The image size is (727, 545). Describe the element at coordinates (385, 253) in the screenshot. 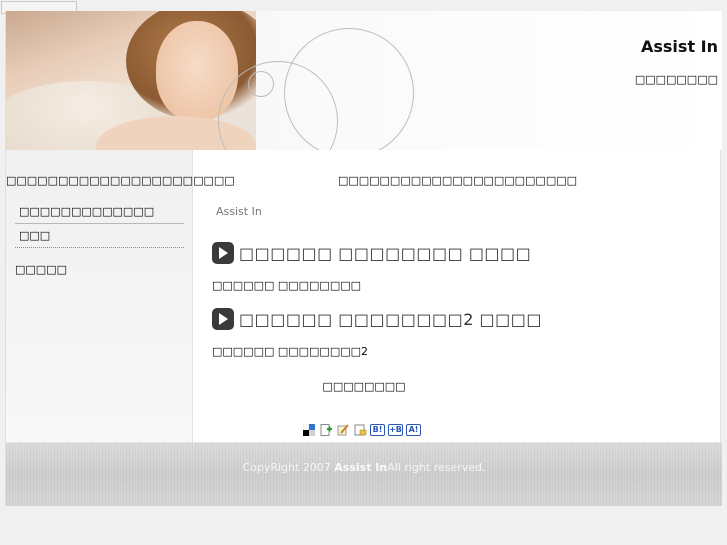

I see `post-title: □□□□□□ □□□□□□□□ □□□□` at that location.